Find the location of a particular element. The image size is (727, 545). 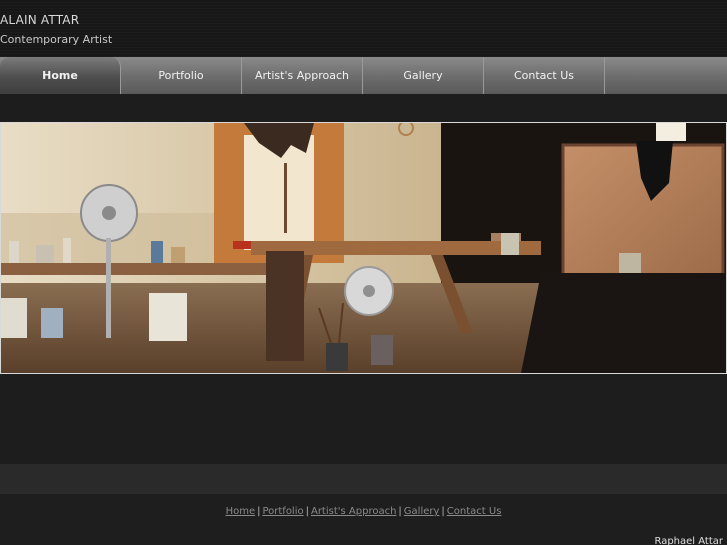

nav-item-contact-us: Contact Us is located at coordinates (544, 75).